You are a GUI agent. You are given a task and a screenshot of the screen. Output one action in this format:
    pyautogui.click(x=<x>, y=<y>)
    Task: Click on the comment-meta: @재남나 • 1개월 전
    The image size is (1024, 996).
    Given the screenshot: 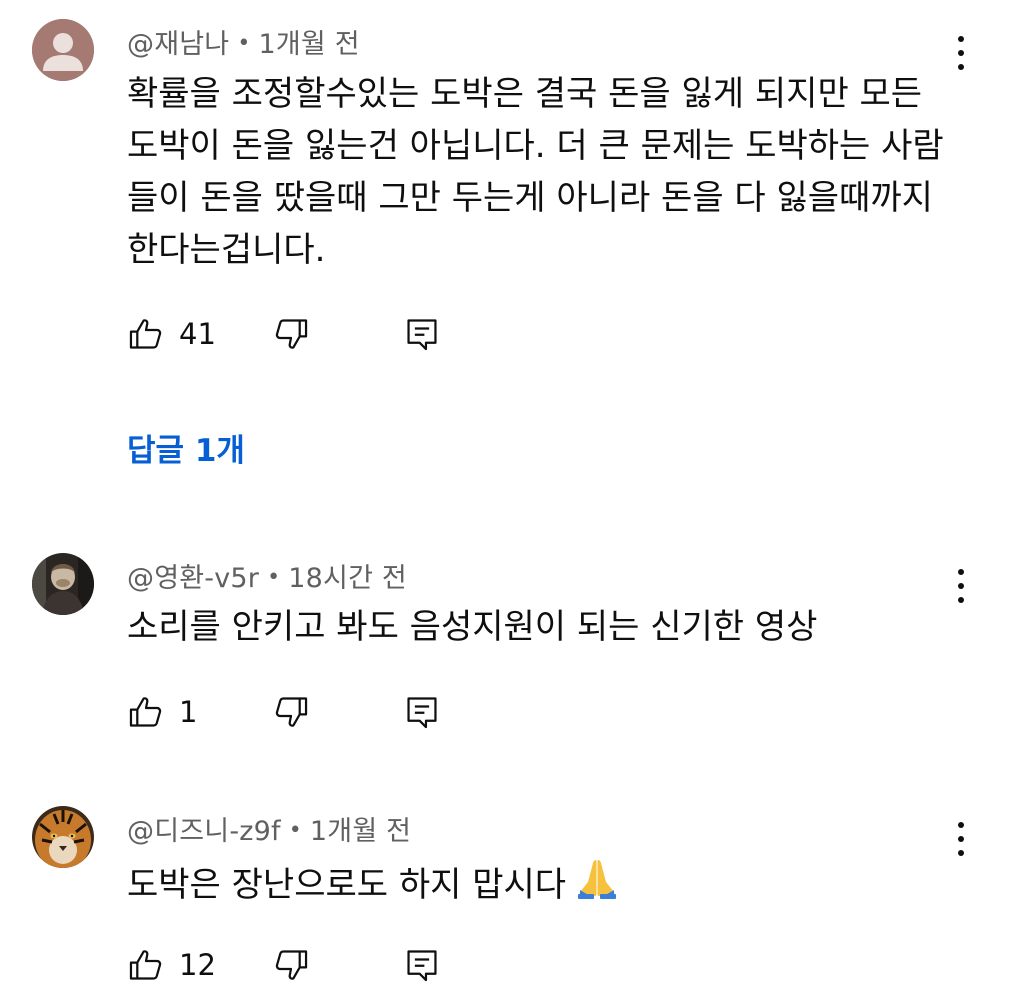 What is the action you would take?
    pyautogui.click(x=243, y=41)
    